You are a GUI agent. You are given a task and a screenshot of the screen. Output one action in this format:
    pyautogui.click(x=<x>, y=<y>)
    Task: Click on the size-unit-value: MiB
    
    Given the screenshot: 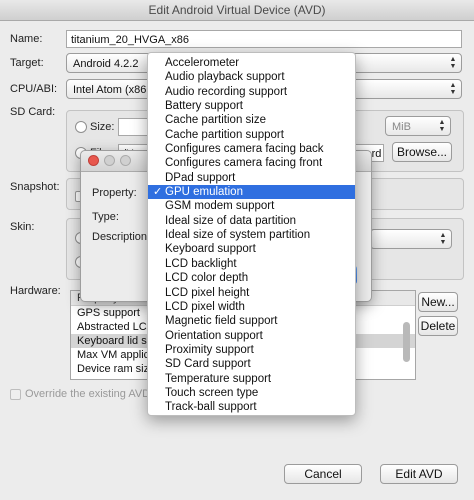 What is the action you would take?
    pyautogui.click(x=401, y=127)
    